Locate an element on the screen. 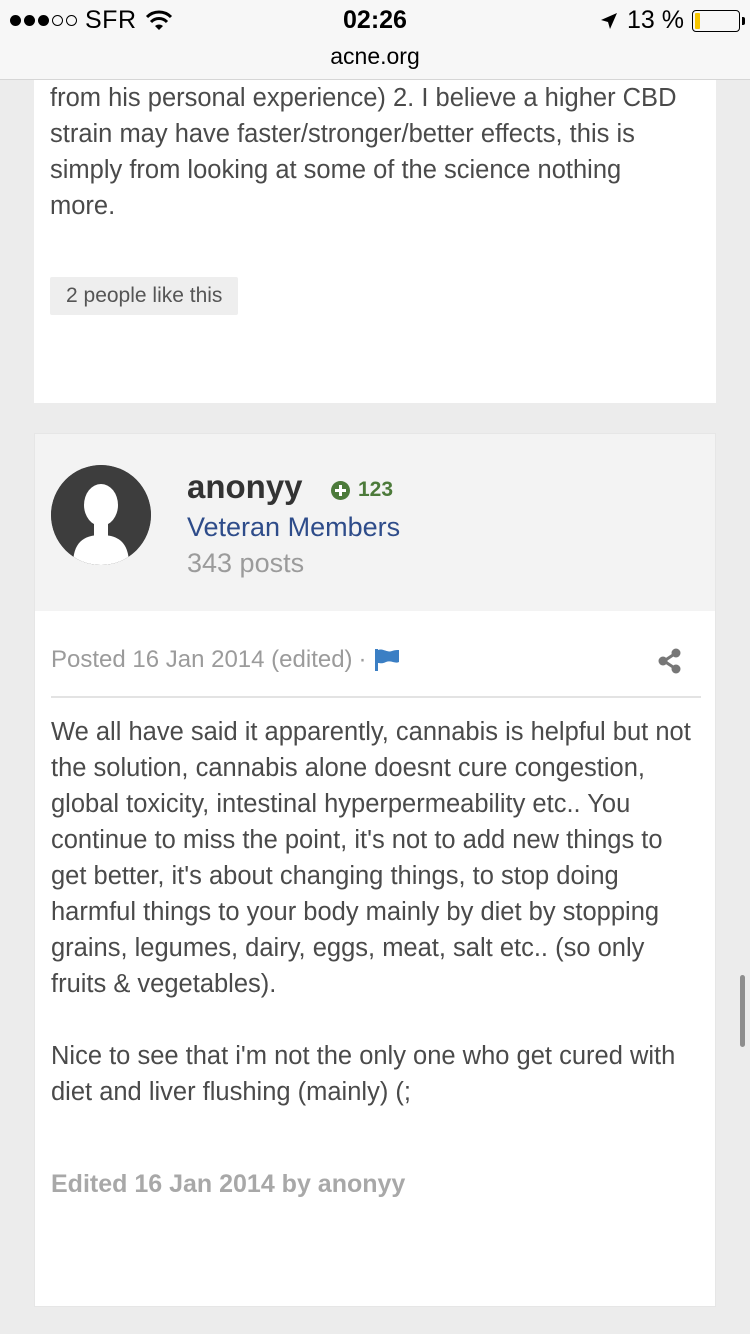  author-info: anonyy 123 Veteran Members 343 posts is located at coordinates (375, 522).